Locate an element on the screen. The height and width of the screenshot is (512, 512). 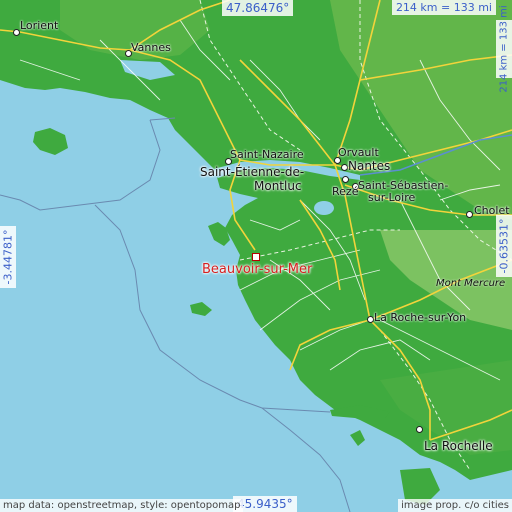
place-label-saint-etienne: Saint-Étienne-de- is located at coordinates (252, 172).